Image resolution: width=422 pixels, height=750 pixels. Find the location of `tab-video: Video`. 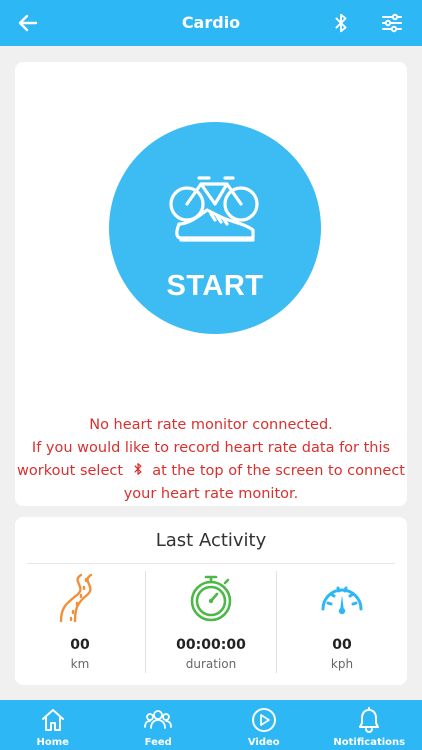

tab-video: Video is located at coordinates (264, 725).